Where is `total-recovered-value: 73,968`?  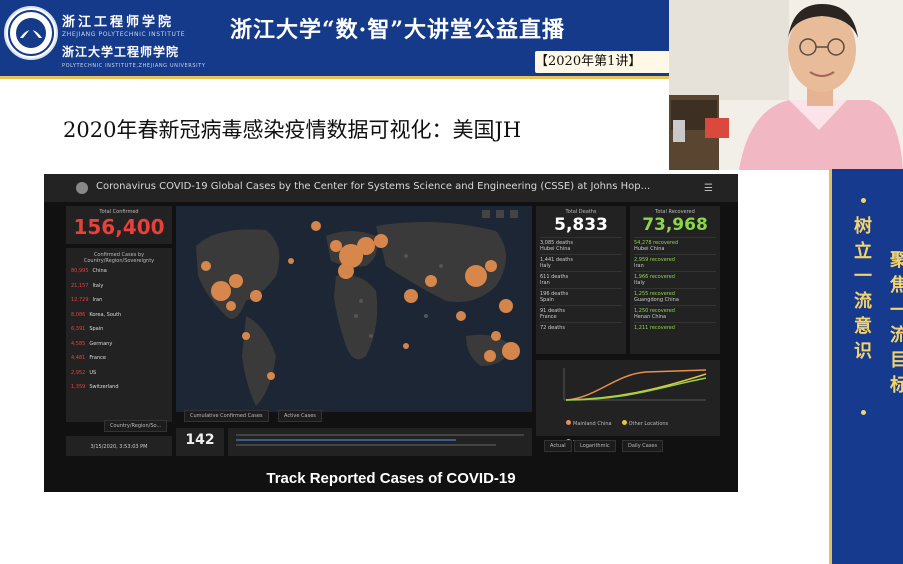 total-recovered-value: 73,968 is located at coordinates (675, 225).